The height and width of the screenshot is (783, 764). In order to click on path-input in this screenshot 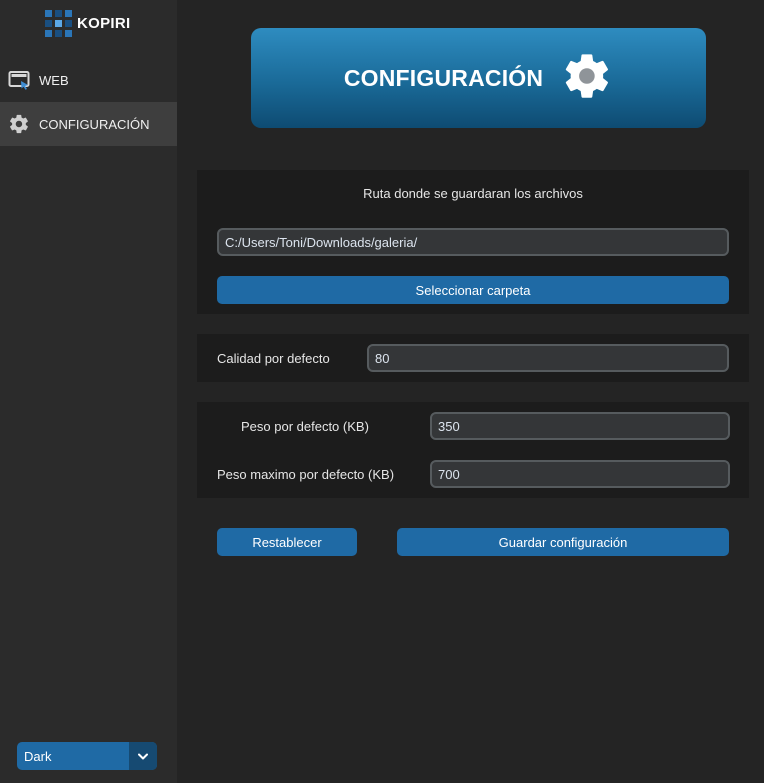, I will do `click(473, 242)`.